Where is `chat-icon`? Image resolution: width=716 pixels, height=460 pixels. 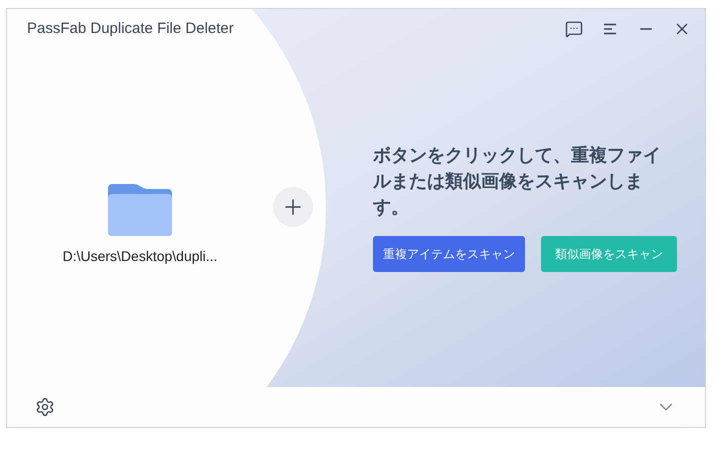 chat-icon is located at coordinates (574, 29).